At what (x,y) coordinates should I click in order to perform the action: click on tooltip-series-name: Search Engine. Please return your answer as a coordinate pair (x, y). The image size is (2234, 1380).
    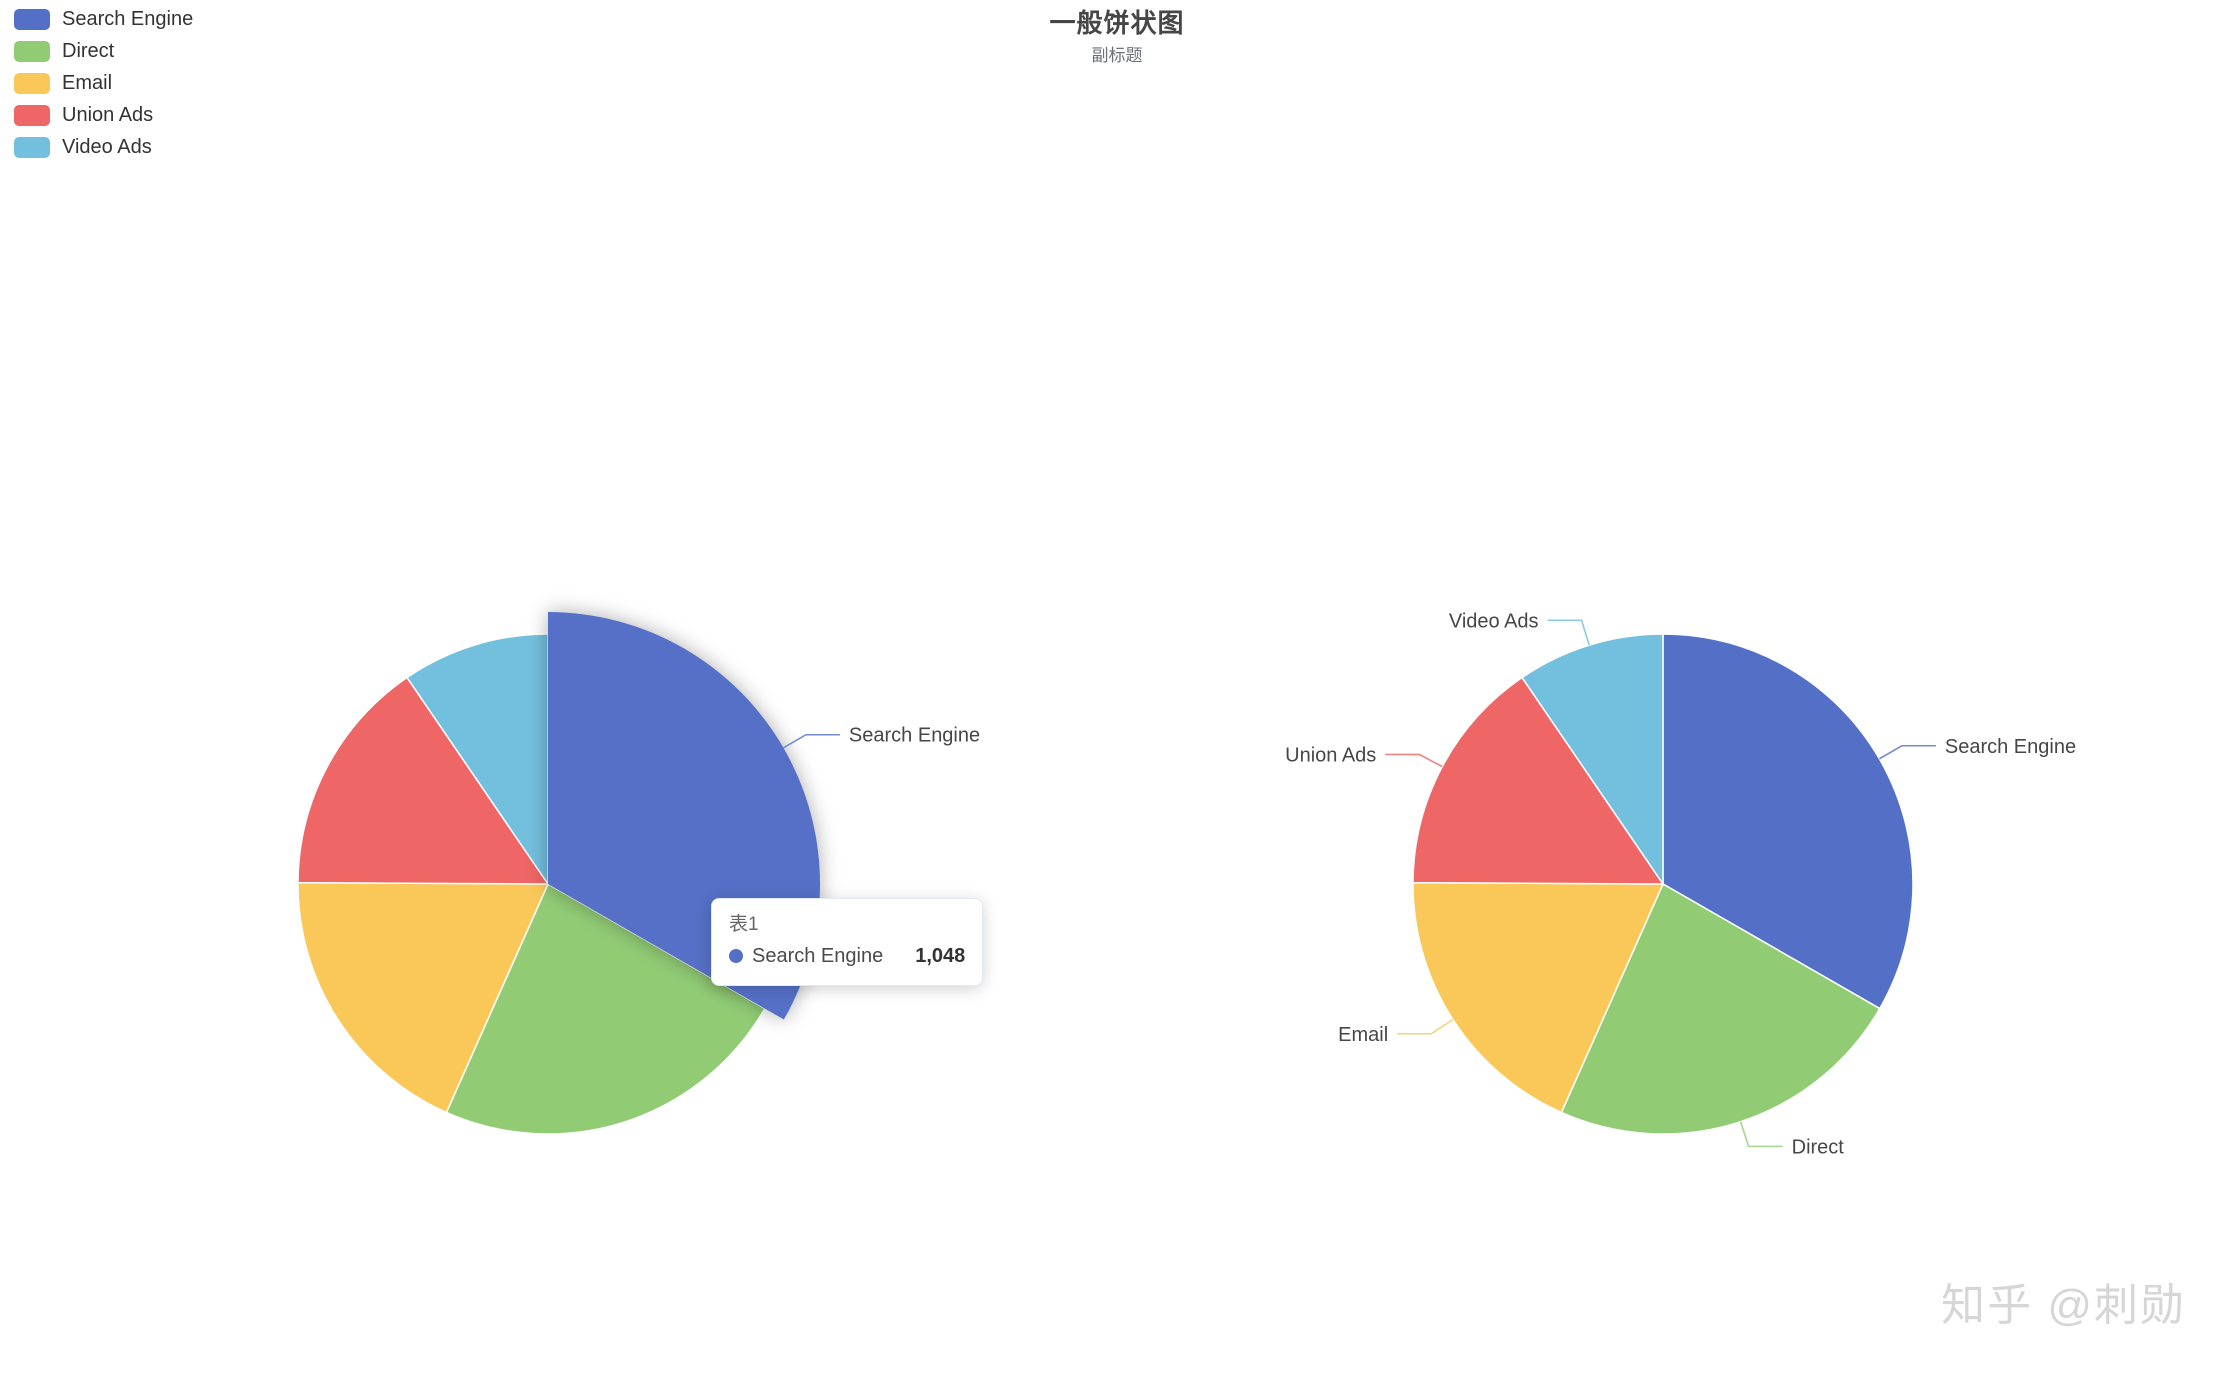
    Looking at the image, I should click on (818, 956).